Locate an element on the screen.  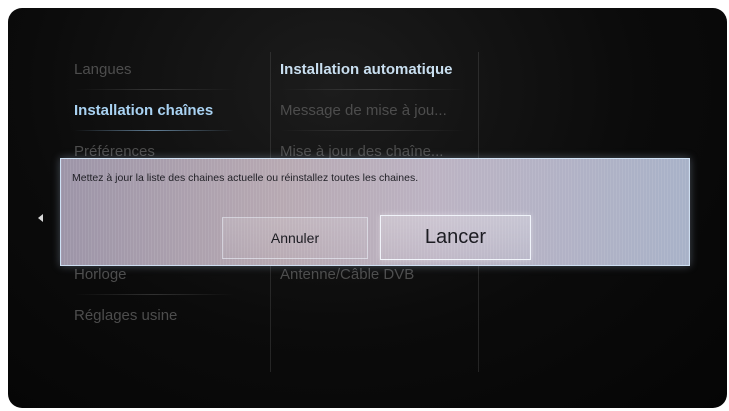
submenu-item-installation-automatique: Installation automatique is located at coordinates (377, 76).